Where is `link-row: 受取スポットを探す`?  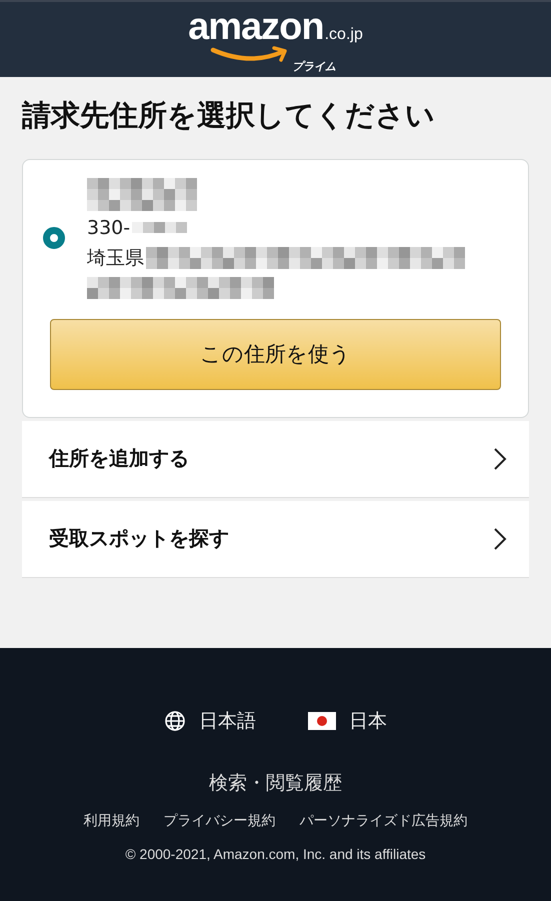
link-row: 受取スポットを探す is located at coordinates (275, 539).